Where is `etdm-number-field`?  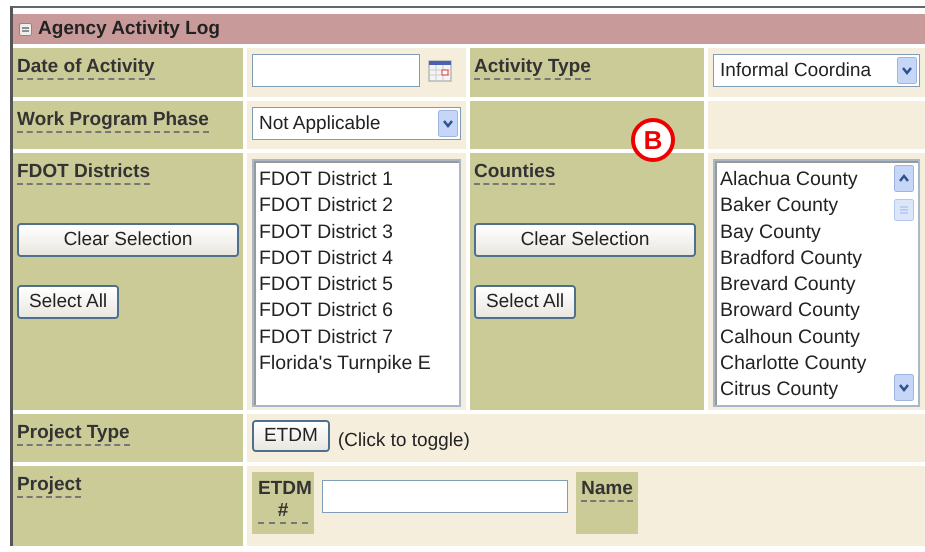
etdm-number-field is located at coordinates (445, 496).